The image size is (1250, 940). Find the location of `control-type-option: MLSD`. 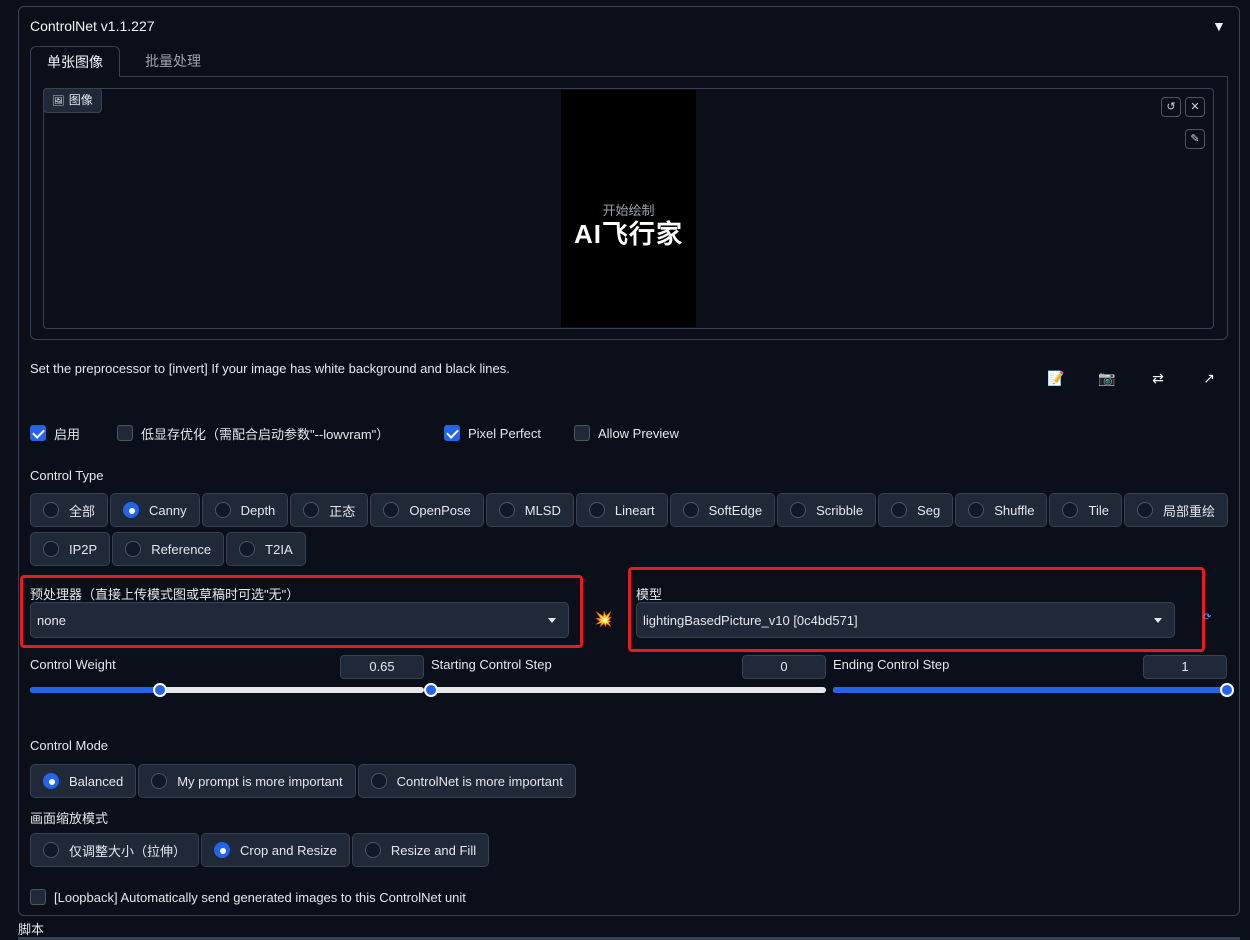

control-type-option: MLSD is located at coordinates (529, 510).